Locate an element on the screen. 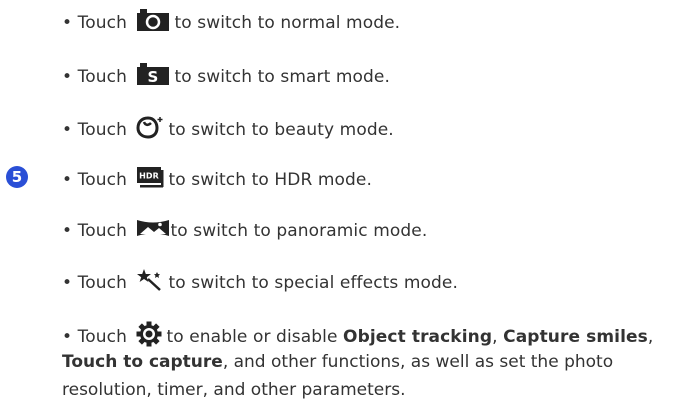 The height and width of the screenshot is (403, 677). svg-text: HDR is located at coordinates (150, 176).